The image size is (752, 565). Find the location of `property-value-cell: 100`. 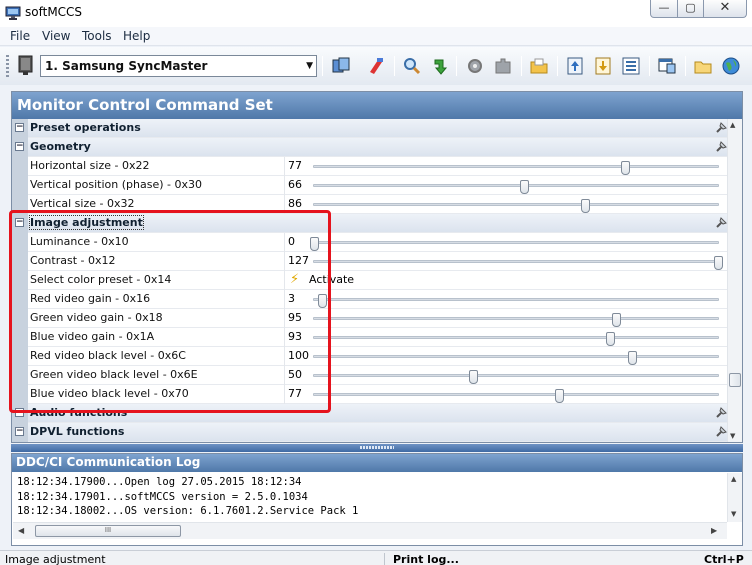

property-value-cell: 100 is located at coordinates (505, 356).